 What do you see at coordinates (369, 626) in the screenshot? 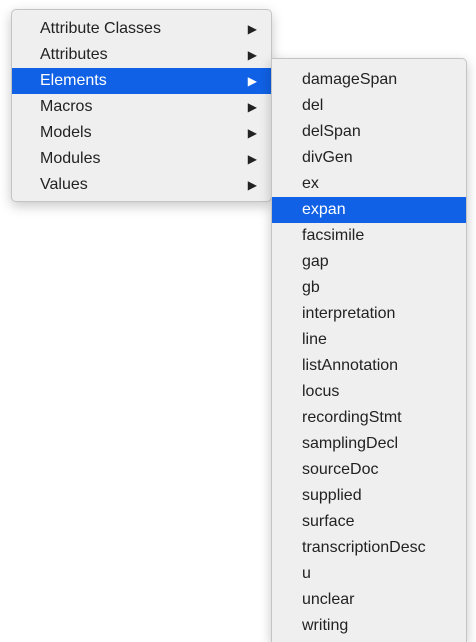
I see `submenu-item-writing: writing` at bounding box center [369, 626].